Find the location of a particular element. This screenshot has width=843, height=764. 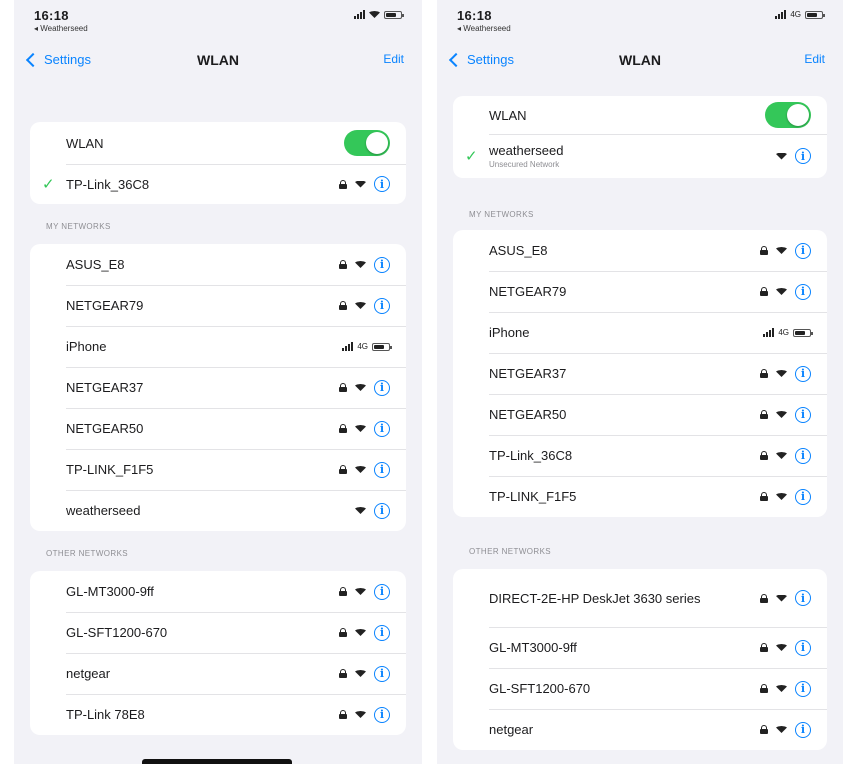

network-name: GL-SFT1200-670 is located at coordinates (117, 632).